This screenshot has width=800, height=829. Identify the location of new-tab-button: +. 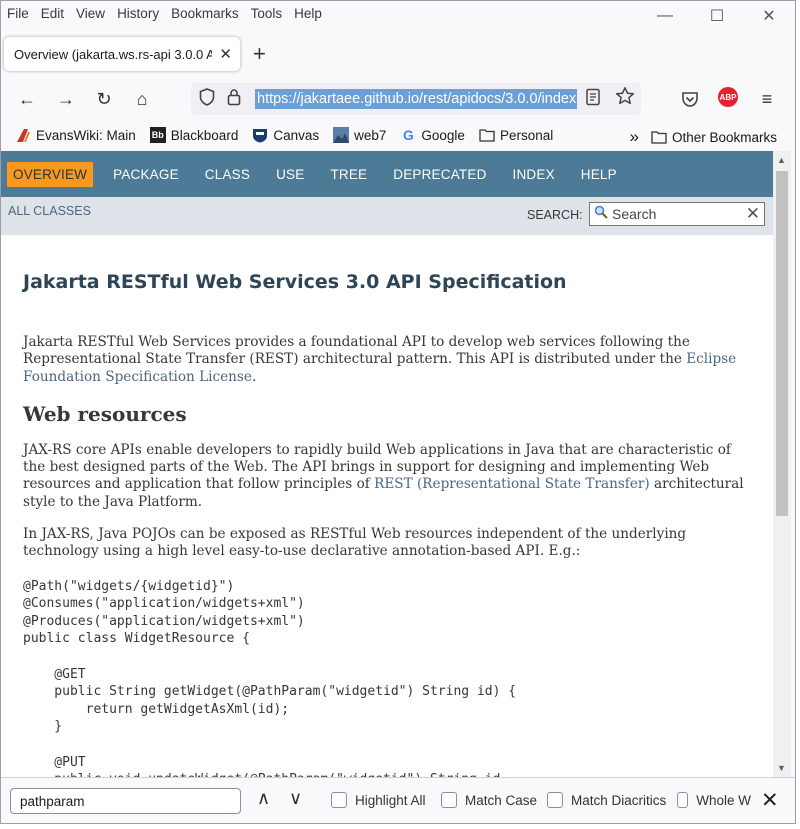
(259, 54).